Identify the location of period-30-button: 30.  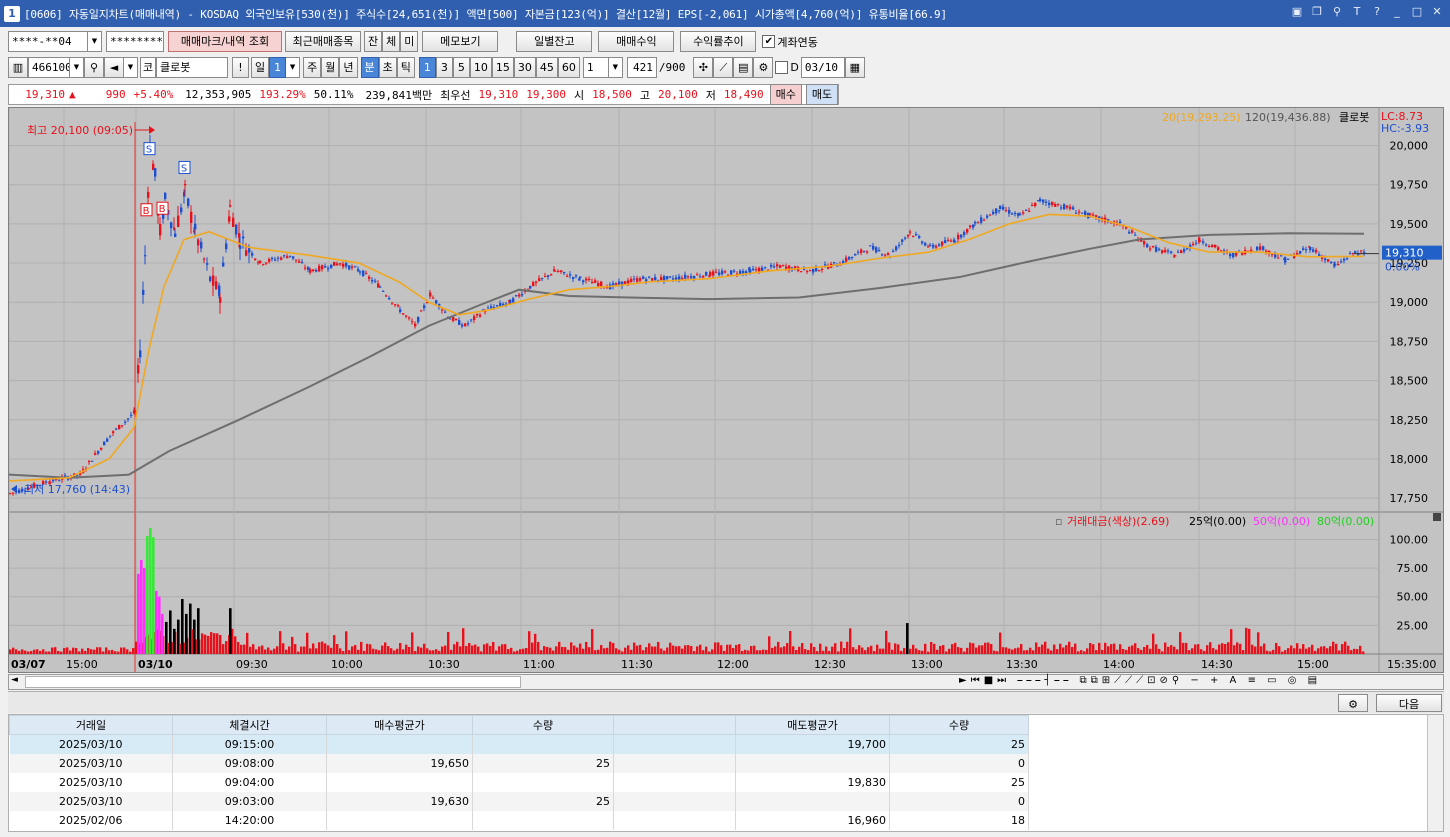
(524, 67).